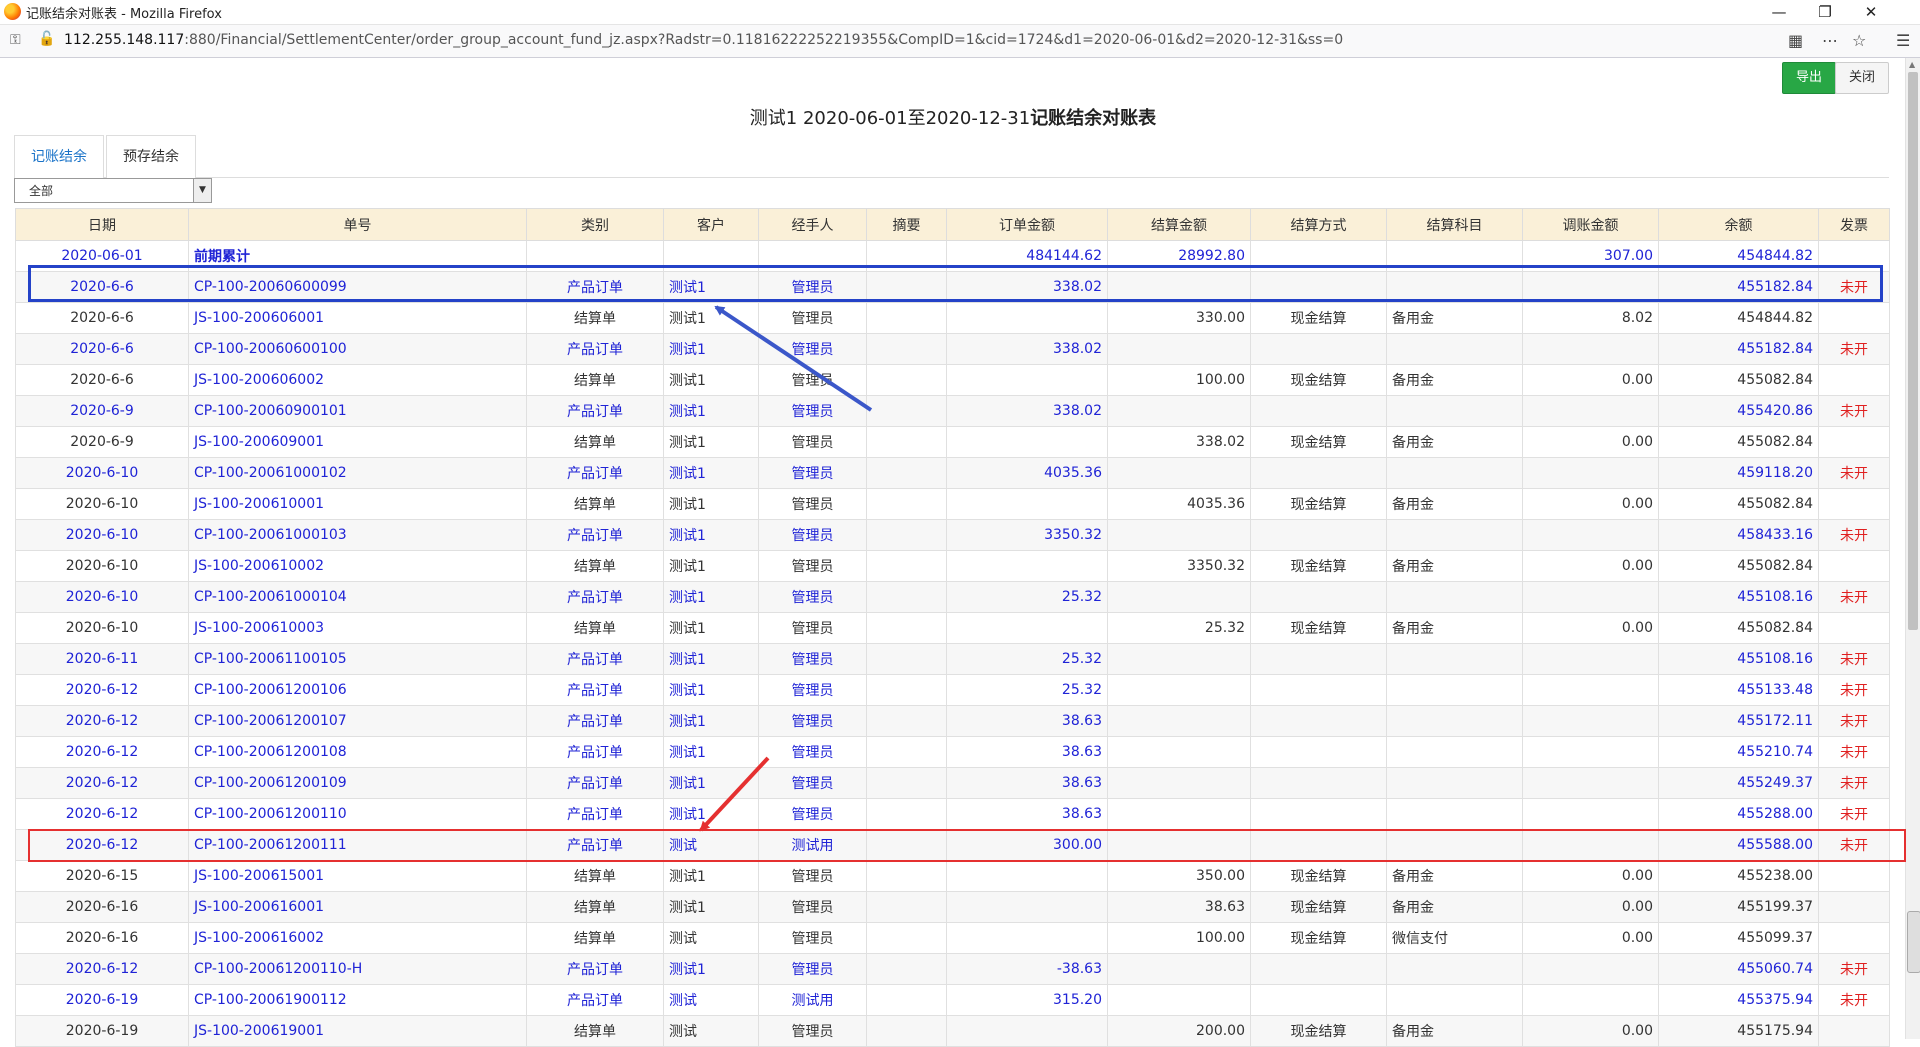 This screenshot has height=1047, width=1920. I want to click on order-number-link: CP-100-20061200108, so click(357, 752).